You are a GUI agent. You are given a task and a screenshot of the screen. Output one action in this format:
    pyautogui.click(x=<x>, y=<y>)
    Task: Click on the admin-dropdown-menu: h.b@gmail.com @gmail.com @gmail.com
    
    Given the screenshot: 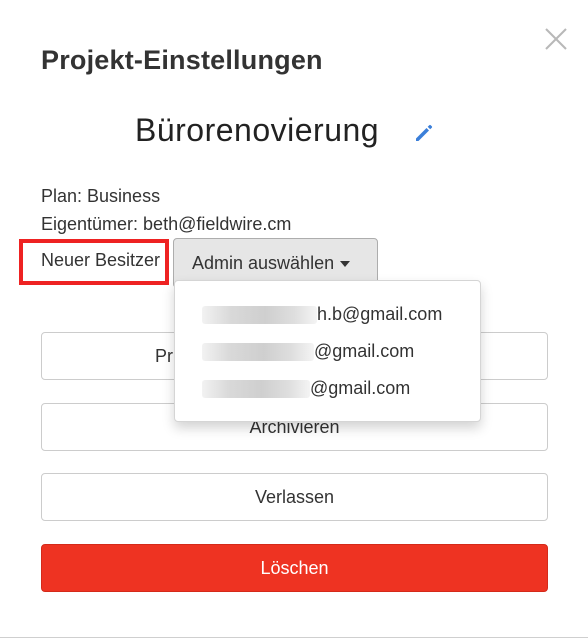 What is the action you would take?
    pyautogui.click(x=327, y=351)
    